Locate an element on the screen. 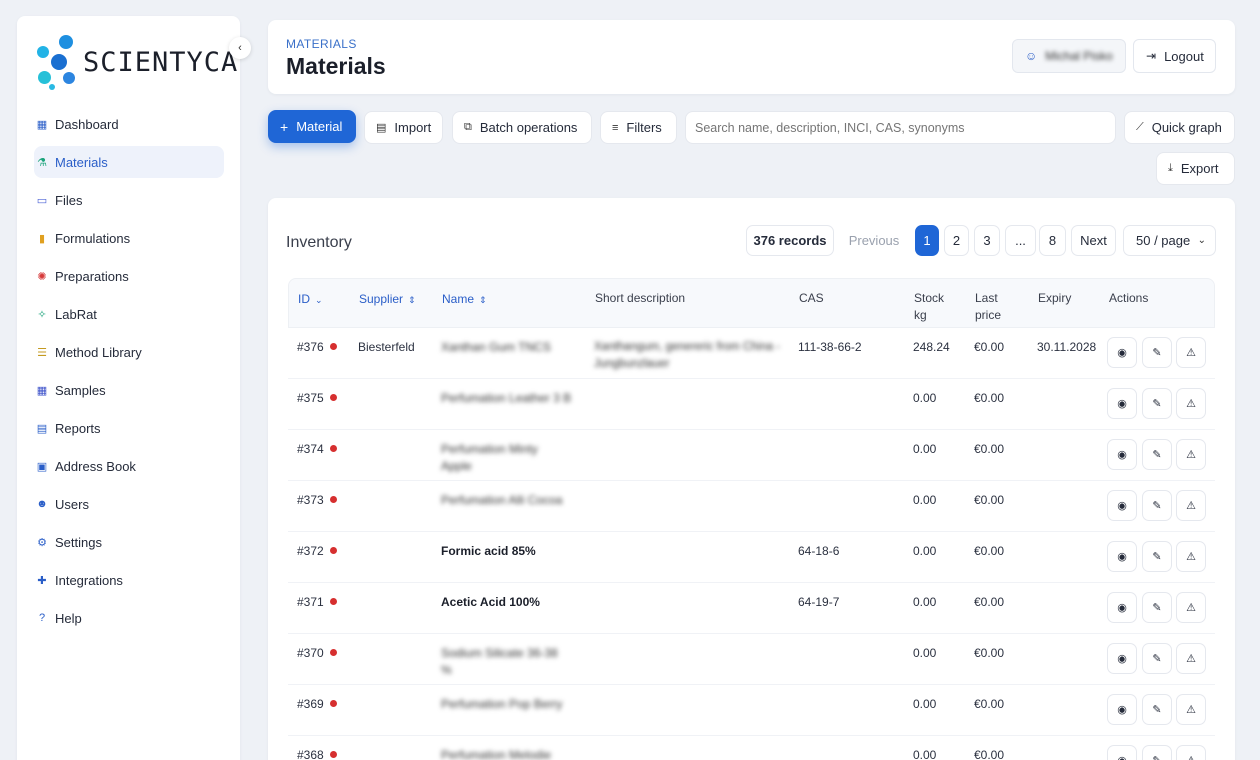 The image size is (1260, 760). page-size-select: 50 / page ⌄ is located at coordinates (1169, 240).